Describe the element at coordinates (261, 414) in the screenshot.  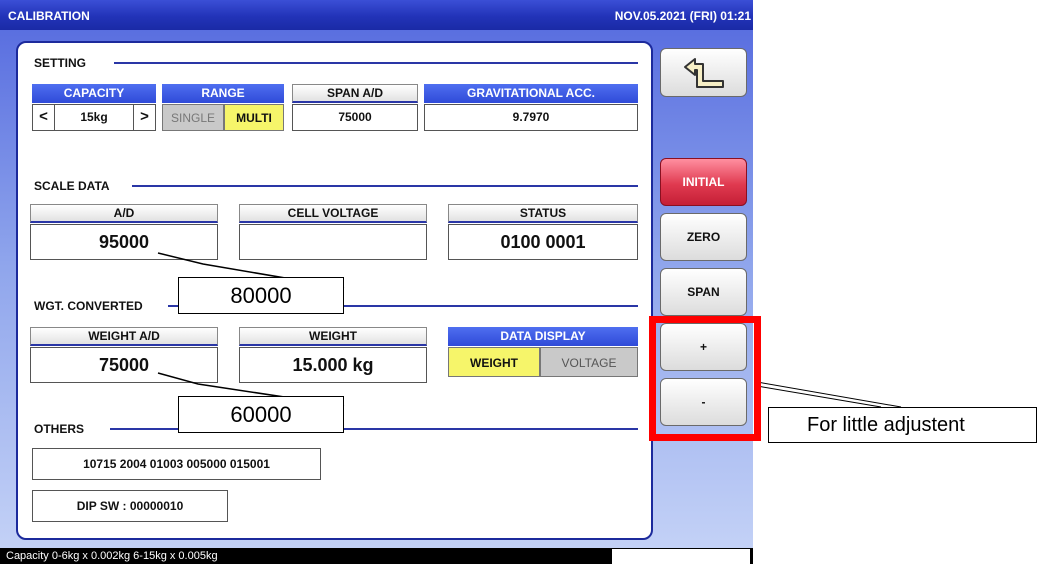
I see `callout-weight-ad-annotation: 60000` at that location.